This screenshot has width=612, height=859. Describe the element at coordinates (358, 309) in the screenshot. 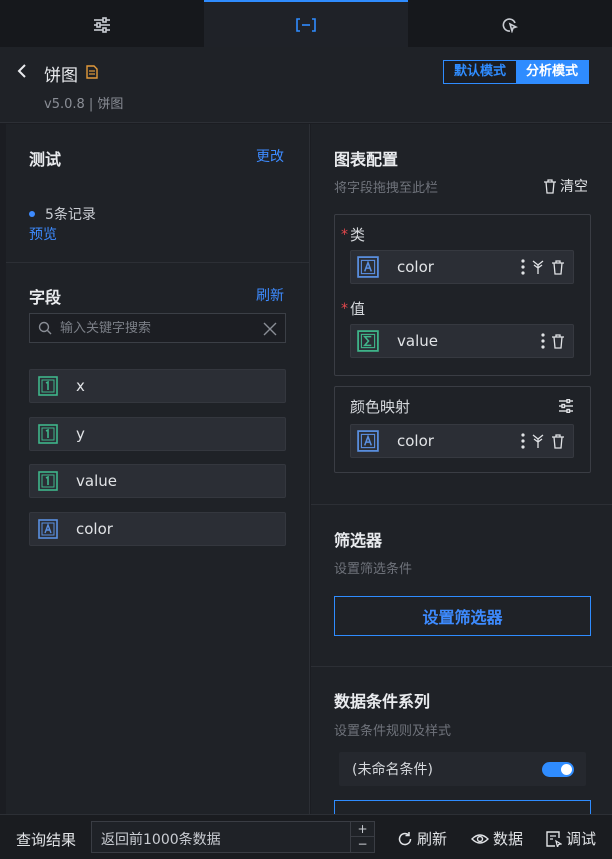

I see `value-label-text: 值` at that location.